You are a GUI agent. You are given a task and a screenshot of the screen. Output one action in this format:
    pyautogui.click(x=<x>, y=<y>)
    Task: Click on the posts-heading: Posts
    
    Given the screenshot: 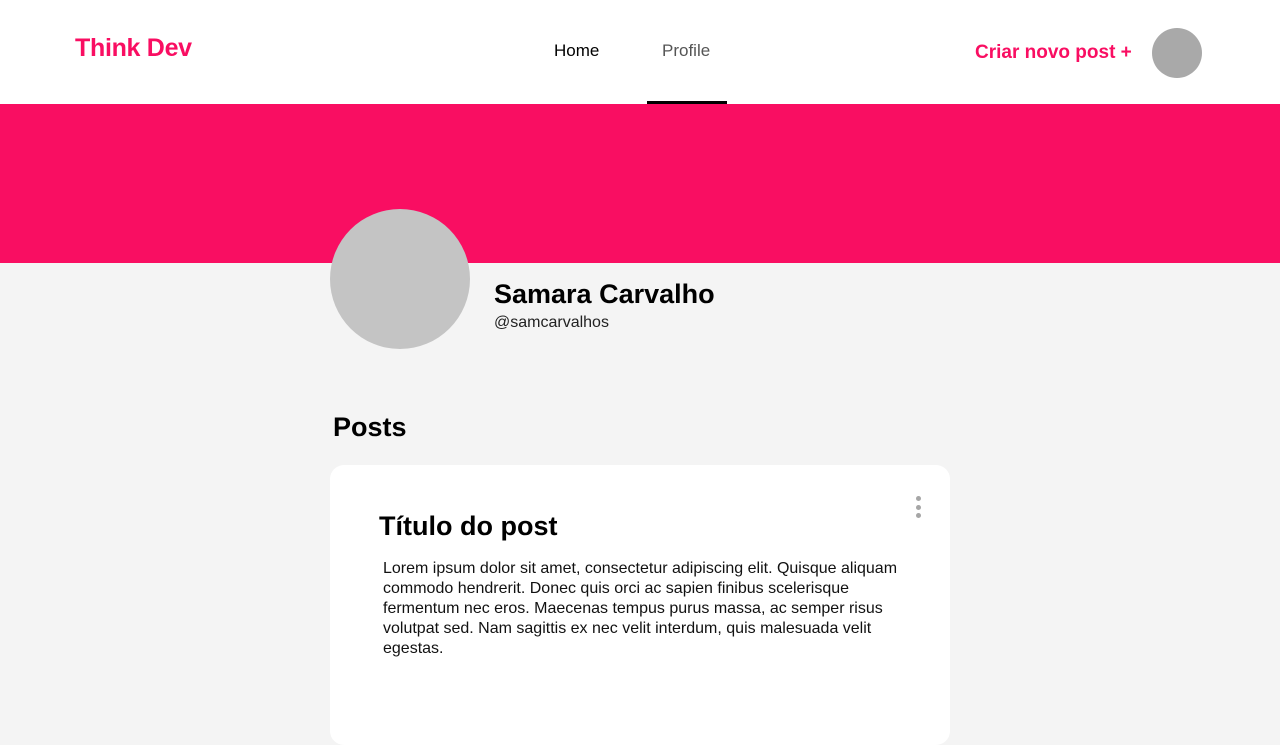 What is the action you would take?
    pyautogui.click(x=370, y=427)
    